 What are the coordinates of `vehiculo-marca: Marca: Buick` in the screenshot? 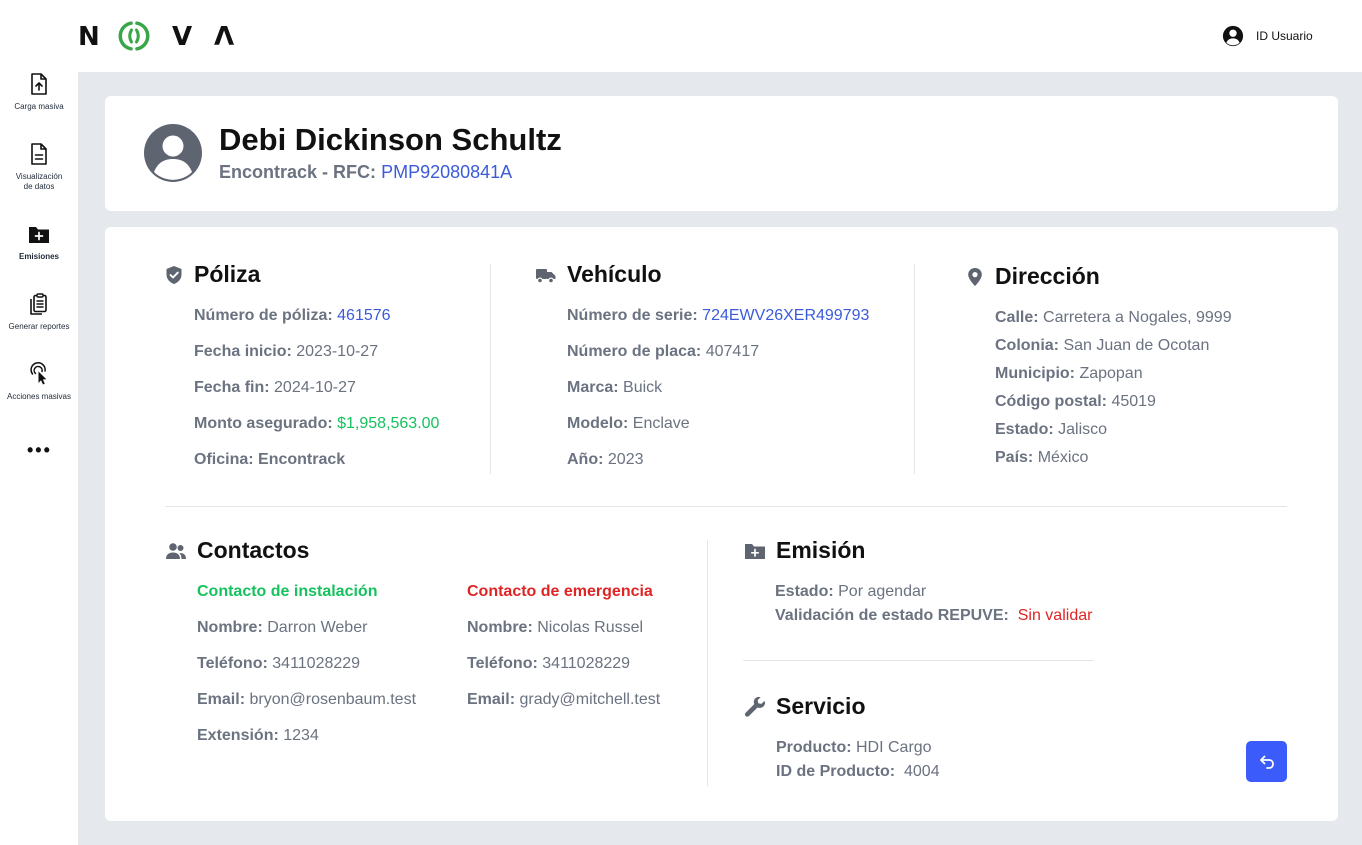 It's located at (614, 388).